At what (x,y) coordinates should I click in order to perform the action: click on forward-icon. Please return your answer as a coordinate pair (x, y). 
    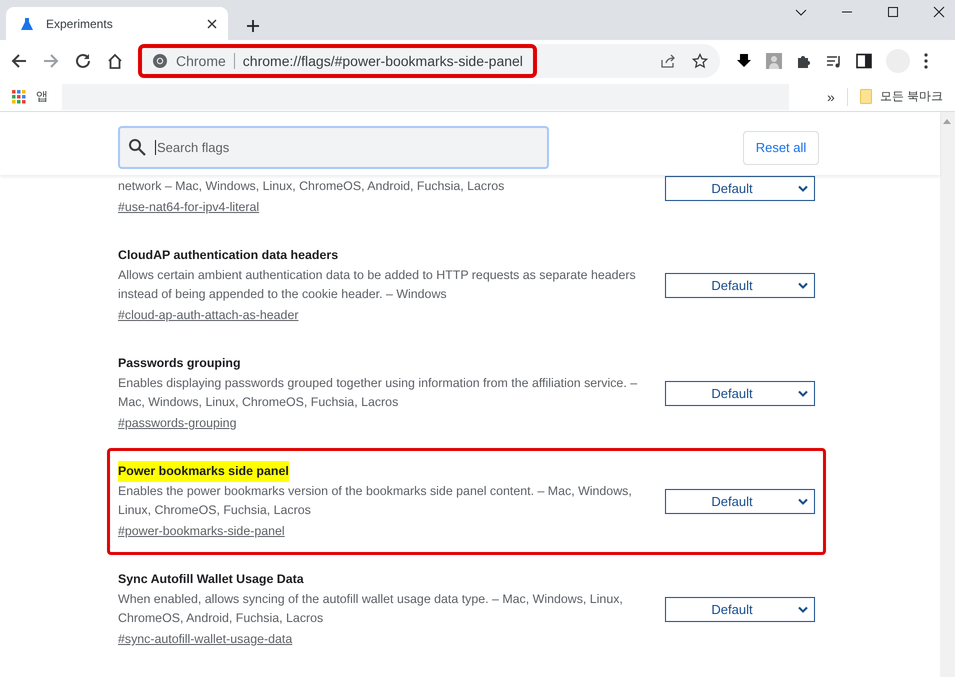
    Looking at the image, I should click on (51, 61).